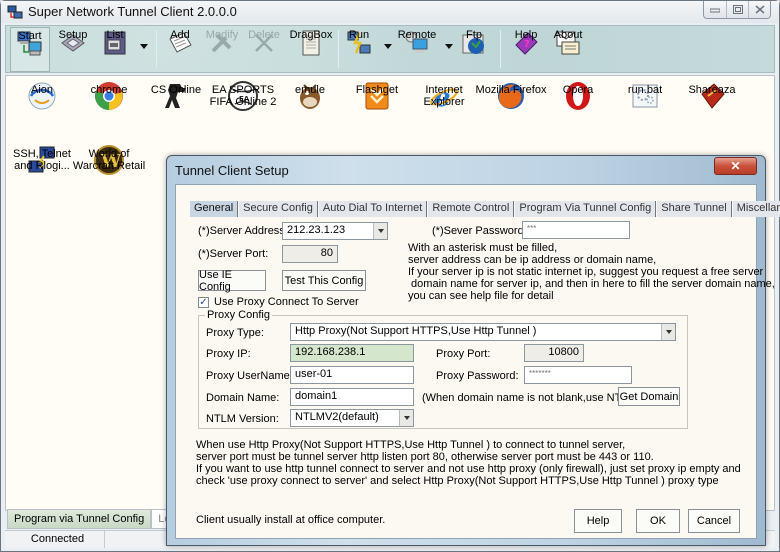 This screenshot has height=552, width=780. I want to click on domain-note: (When domain name is not blank,use NTLM), so click(531, 398).